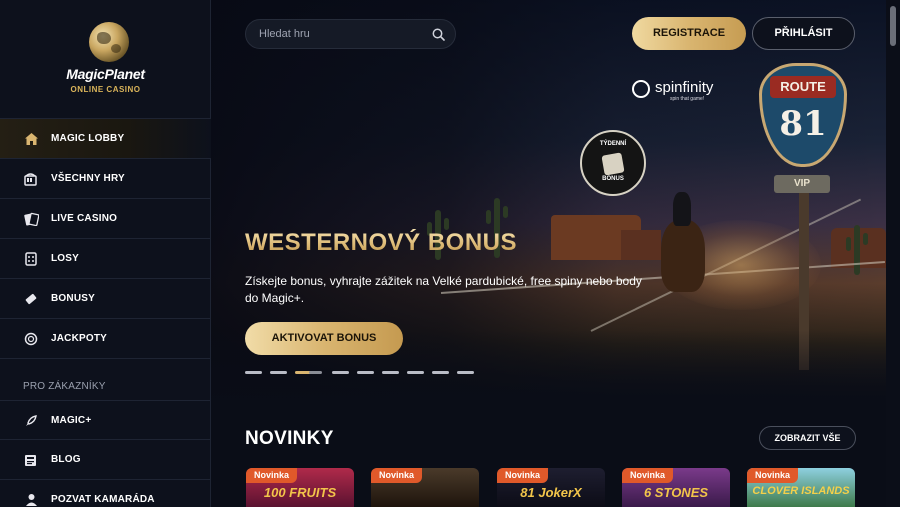  Describe the element at coordinates (803, 33) in the screenshot. I see `login-button: PŘIHLÁSIT` at that location.